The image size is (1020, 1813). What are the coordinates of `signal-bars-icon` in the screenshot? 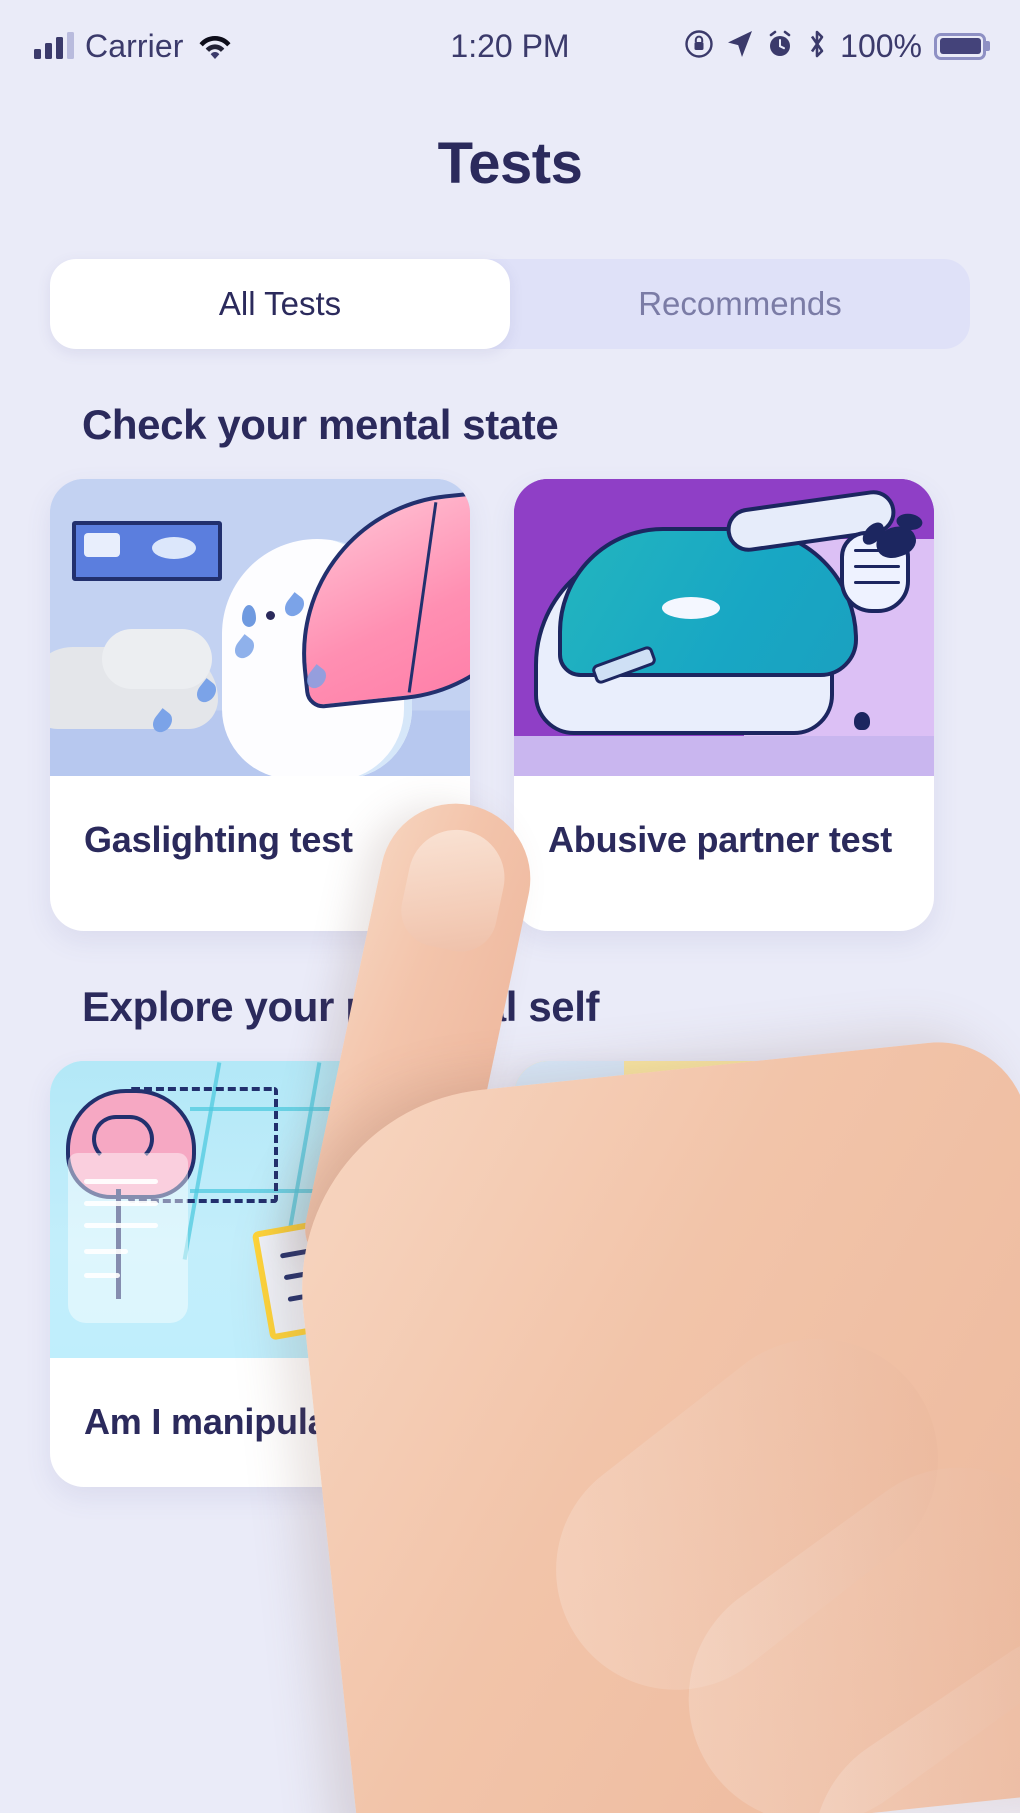 It's located at (54, 45).